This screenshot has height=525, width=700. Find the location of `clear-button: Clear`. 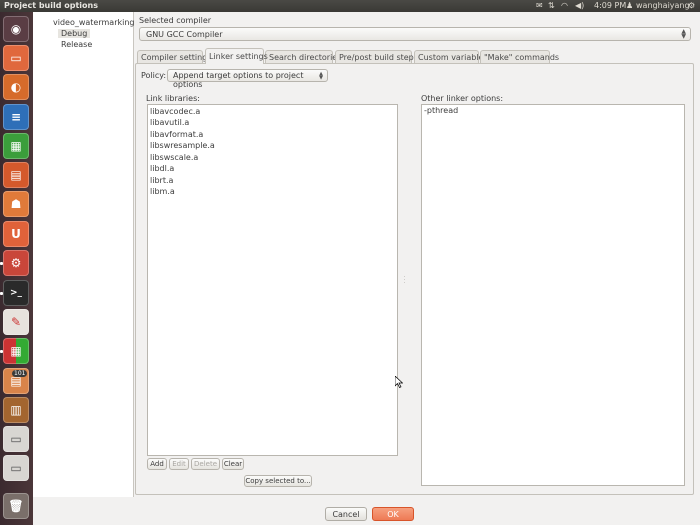

clear-button: Clear is located at coordinates (233, 464).